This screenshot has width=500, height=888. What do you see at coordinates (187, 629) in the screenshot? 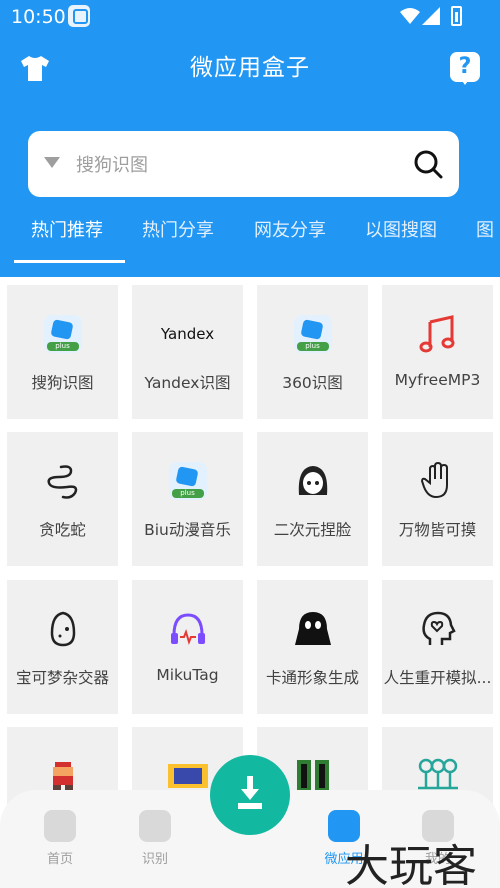
I see `headphones-icon` at bounding box center [187, 629].